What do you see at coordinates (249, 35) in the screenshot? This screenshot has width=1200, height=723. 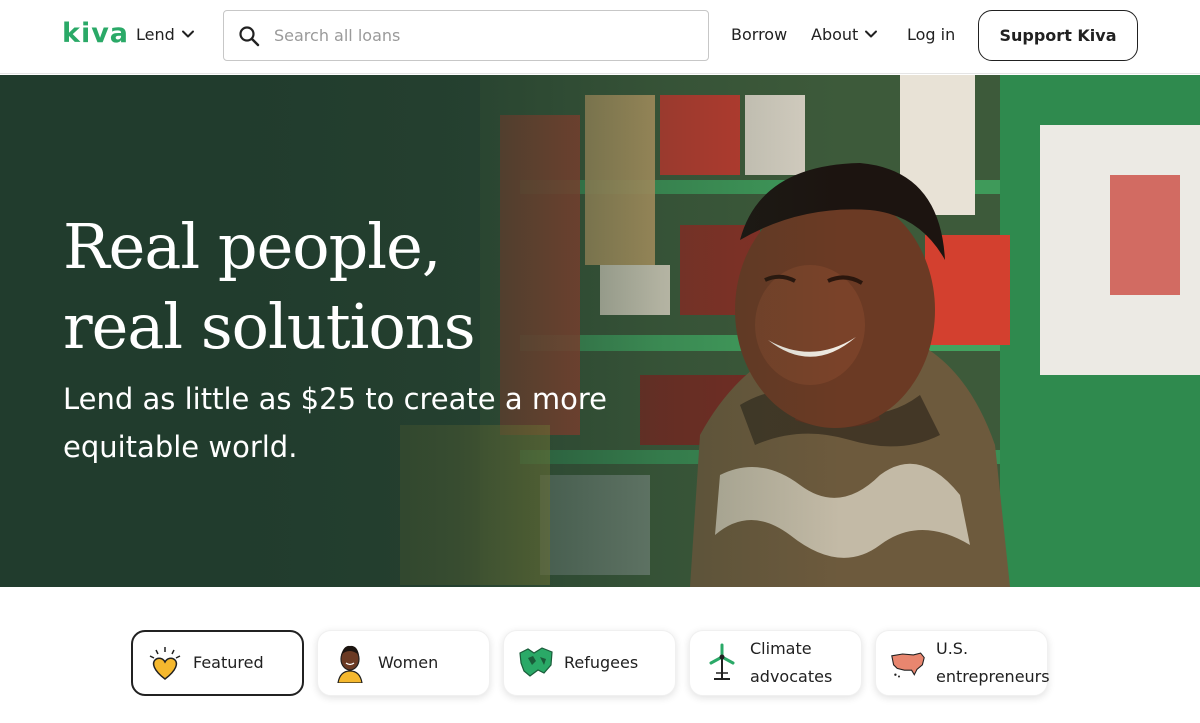 I see `search-icon` at bounding box center [249, 35].